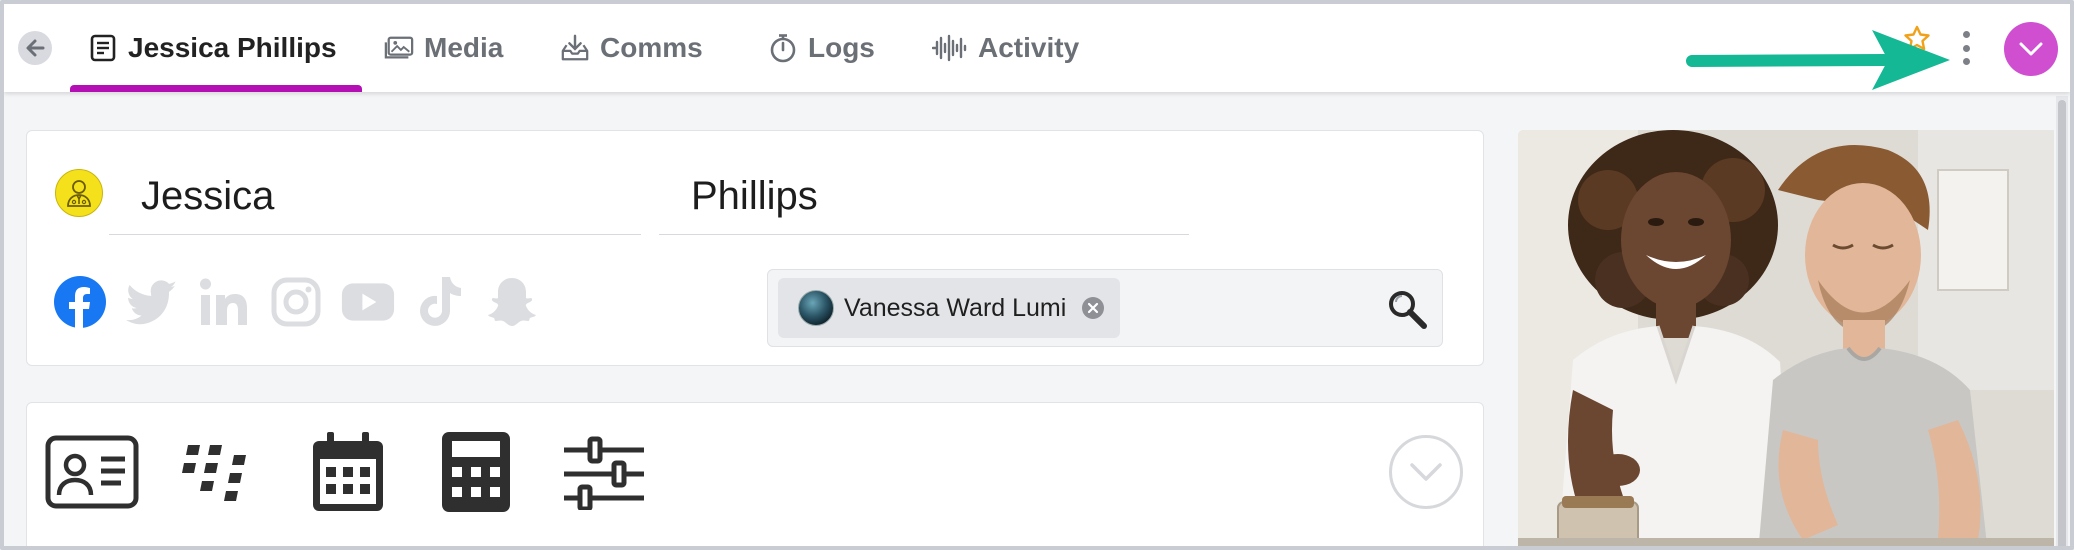 The height and width of the screenshot is (550, 2074). What do you see at coordinates (783, 48) in the screenshot?
I see `stopwatch-icon` at bounding box center [783, 48].